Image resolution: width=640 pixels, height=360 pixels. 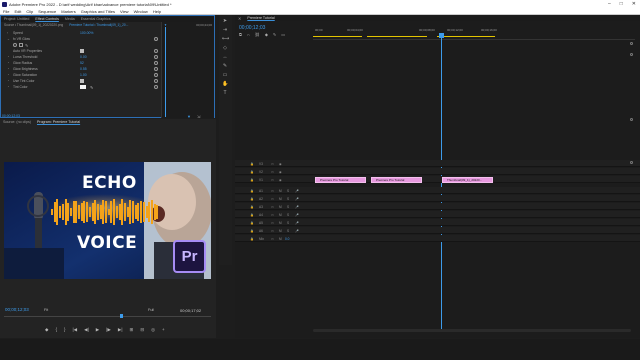 I want to click on track-row-v2: 🔒 V2 ▭ ◉, so click(x=437, y=171).